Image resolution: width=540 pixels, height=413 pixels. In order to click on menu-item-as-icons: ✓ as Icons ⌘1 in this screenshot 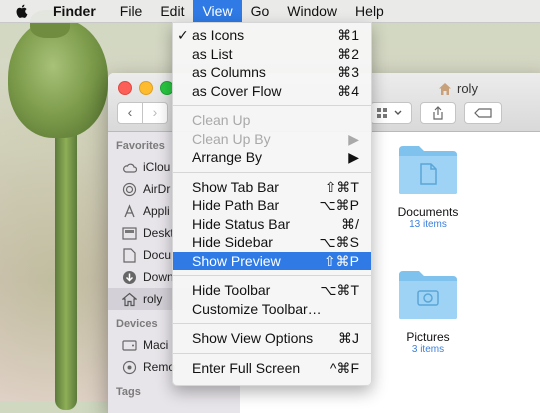, I will do `click(272, 35)`.